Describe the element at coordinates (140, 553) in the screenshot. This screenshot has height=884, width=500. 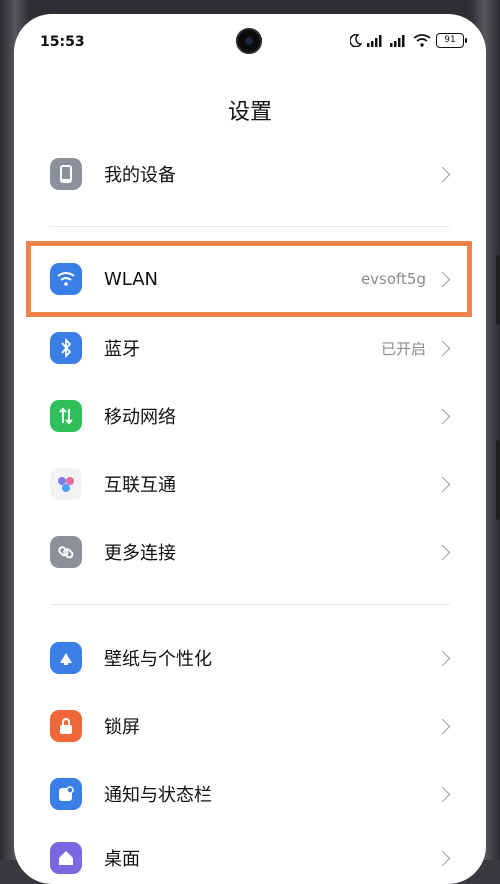
I see `item-label: 更多连接` at that location.